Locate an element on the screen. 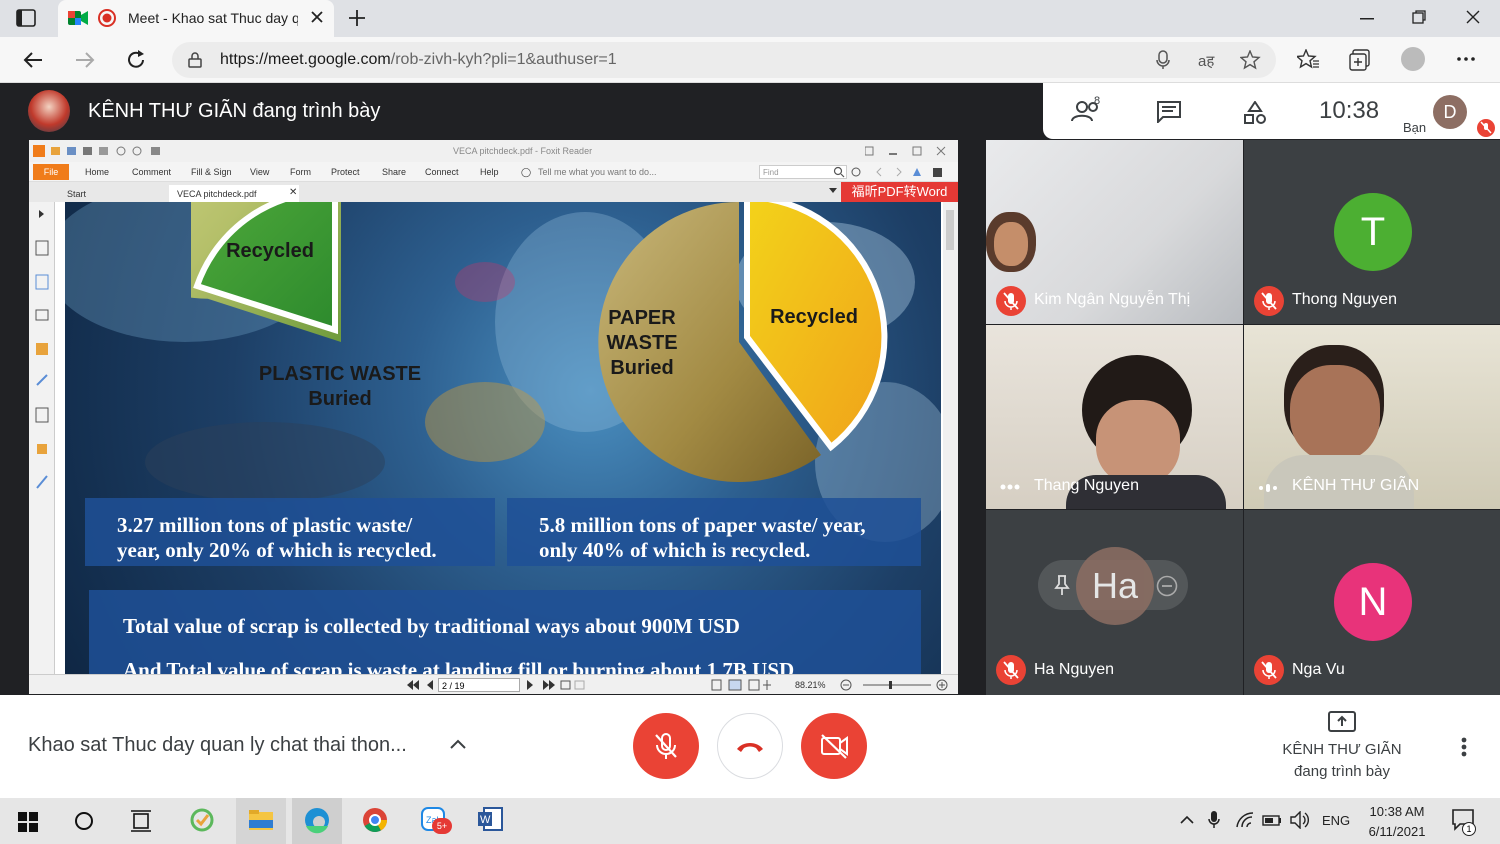  app-icon-green is located at coordinates (202, 820).